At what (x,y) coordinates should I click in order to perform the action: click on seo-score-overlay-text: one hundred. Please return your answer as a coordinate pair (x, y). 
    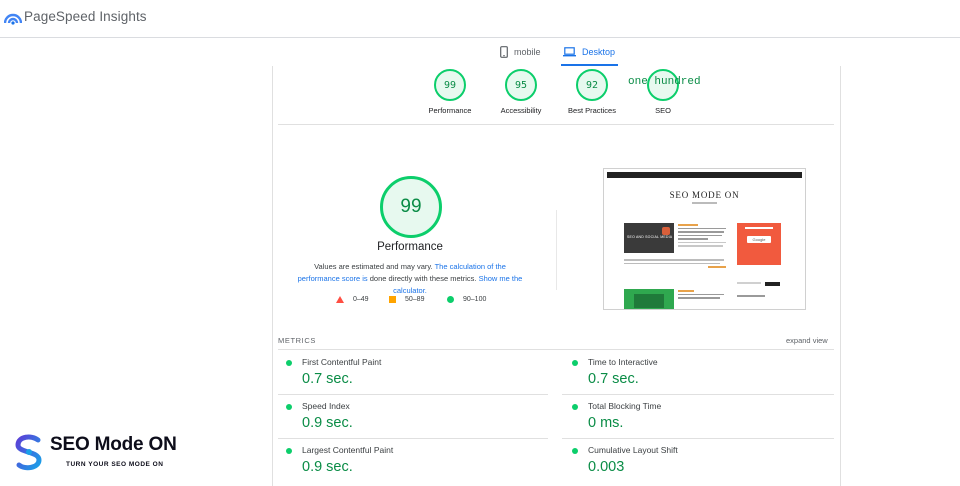
    Looking at the image, I should click on (664, 82).